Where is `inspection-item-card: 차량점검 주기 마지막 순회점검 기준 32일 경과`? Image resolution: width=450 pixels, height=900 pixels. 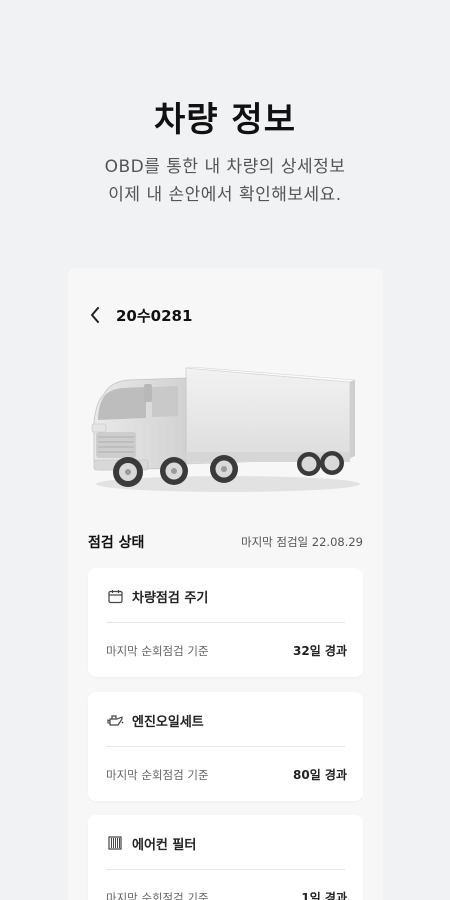
inspection-item-card: 차량점검 주기 마지막 순회점검 기준 32일 경과 is located at coordinates (225, 622).